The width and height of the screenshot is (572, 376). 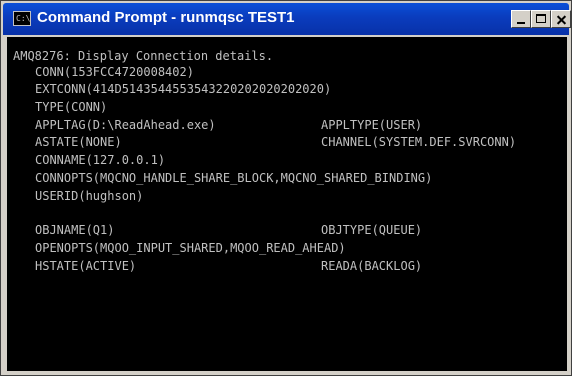 What do you see at coordinates (143, 56) in the screenshot?
I see `heading-line: AMQ8276: Display Connection details.` at bounding box center [143, 56].